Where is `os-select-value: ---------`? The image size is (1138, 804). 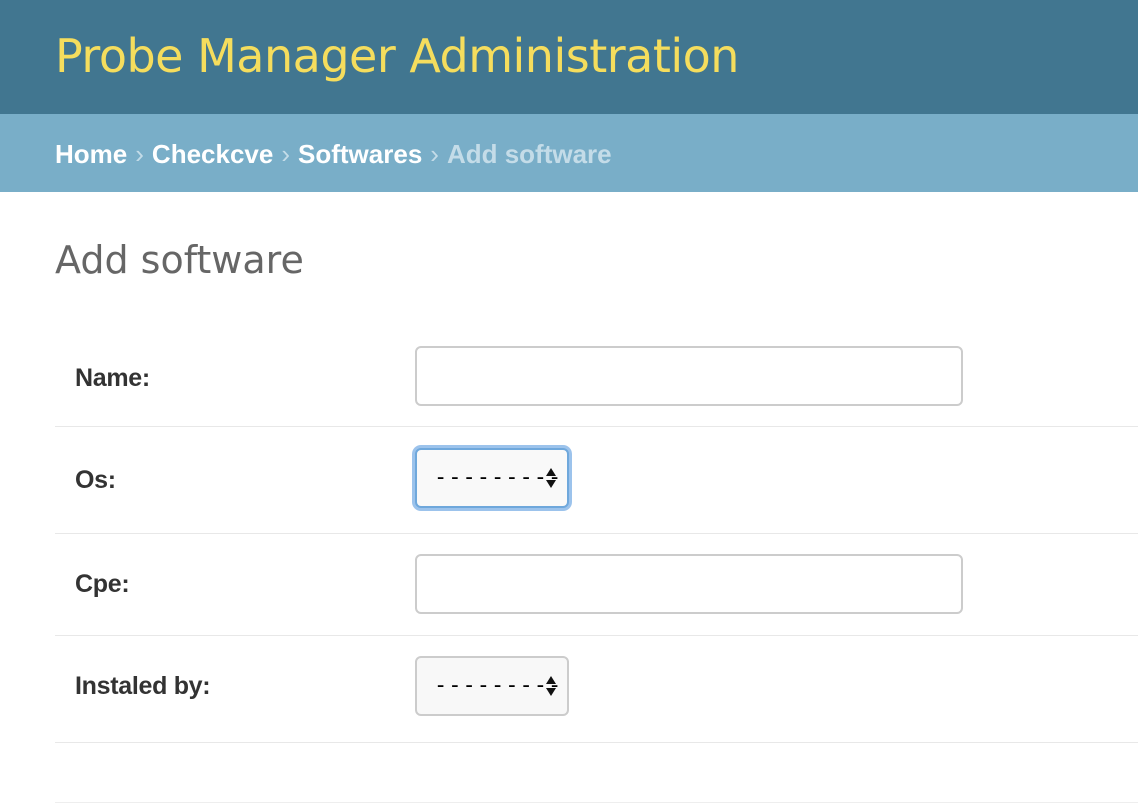 os-select-value: --------- is located at coordinates (498, 477).